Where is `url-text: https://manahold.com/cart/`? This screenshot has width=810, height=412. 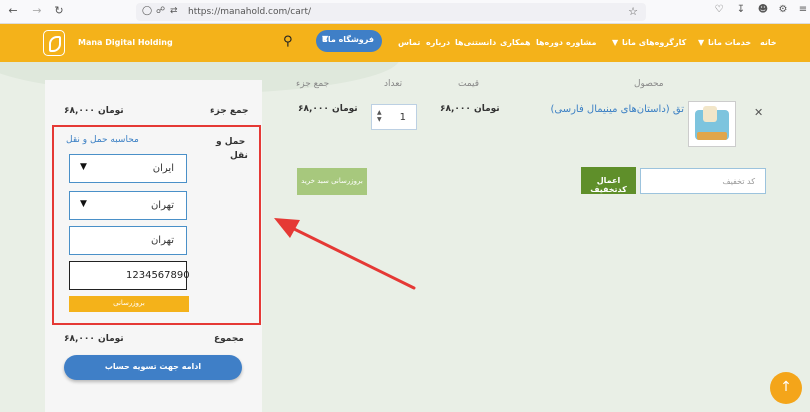
url-text: https://manahold.com/cart/ is located at coordinates (249, 12).